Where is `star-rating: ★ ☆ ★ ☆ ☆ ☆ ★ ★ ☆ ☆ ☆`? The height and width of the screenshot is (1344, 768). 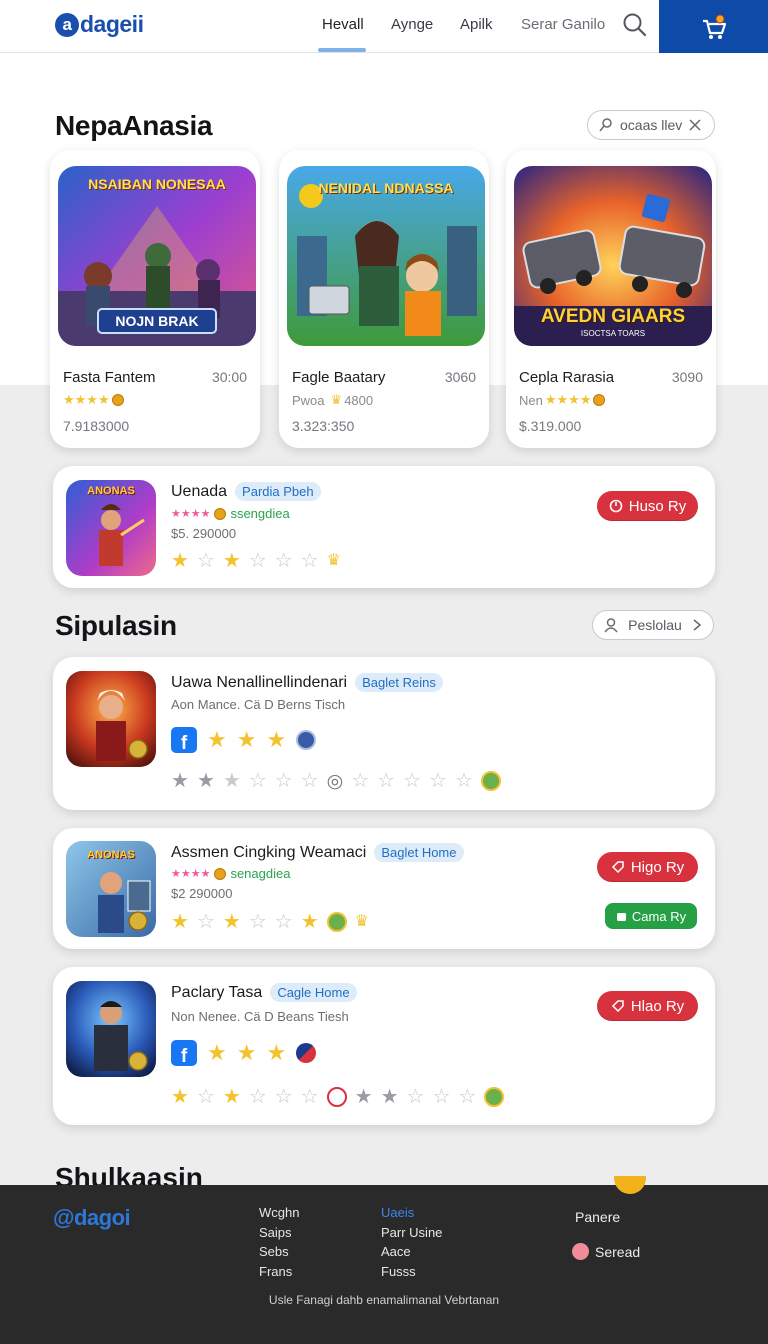
star-rating: ★ ☆ ★ ☆ ☆ ☆ ★ ★ ☆ ☆ ☆ is located at coordinates (338, 1097).